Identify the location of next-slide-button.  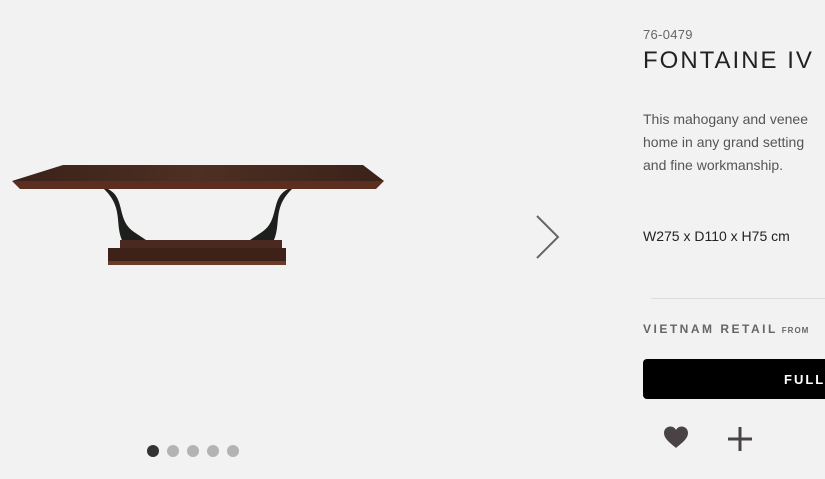
(547, 238).